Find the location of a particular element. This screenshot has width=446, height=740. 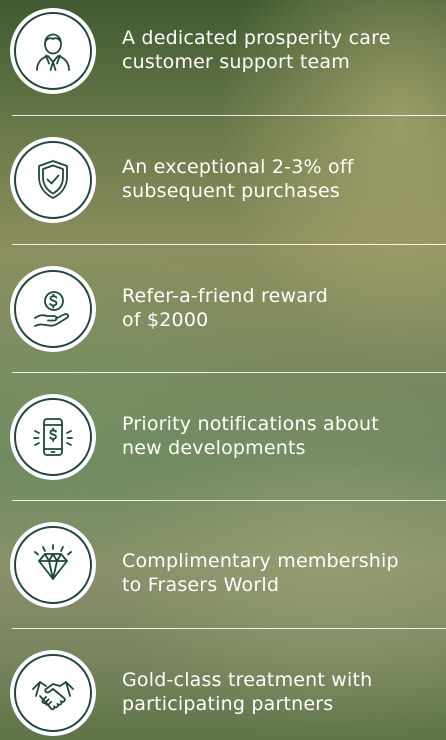

phone-notification-icon is located at coordinates (53, 437).